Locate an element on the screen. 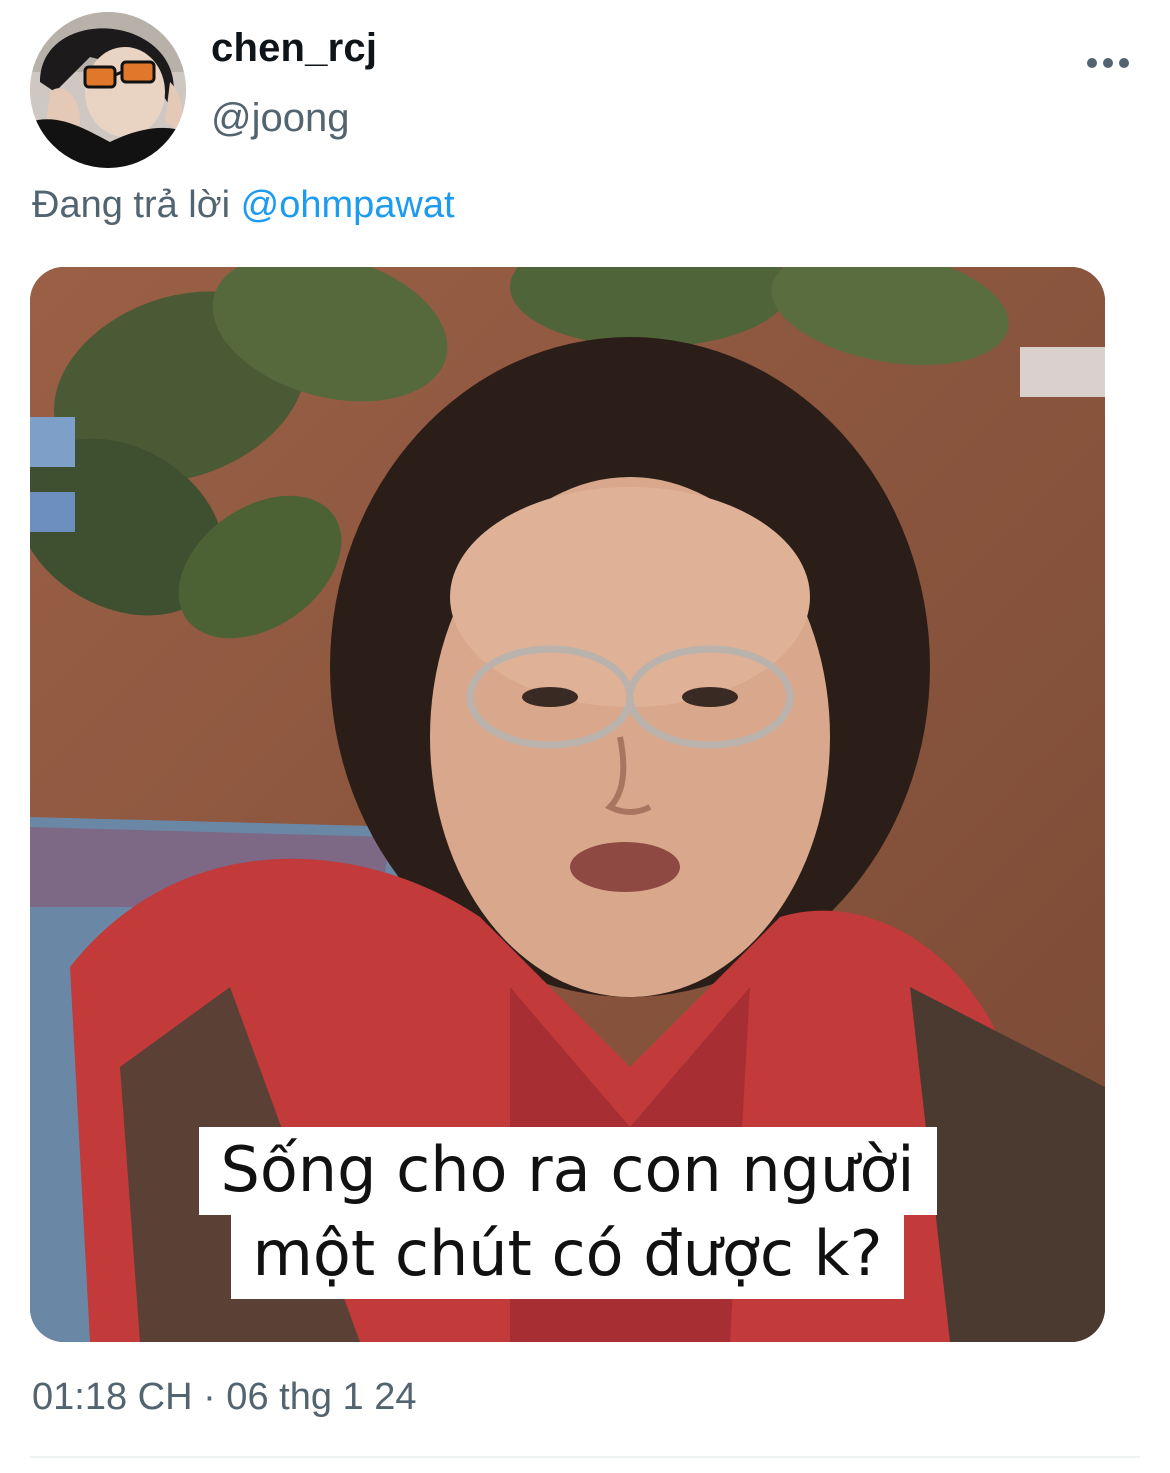 The width and height of the screenshot is (1170, 1473). more-options-button is located at coordinates (1108, 63).